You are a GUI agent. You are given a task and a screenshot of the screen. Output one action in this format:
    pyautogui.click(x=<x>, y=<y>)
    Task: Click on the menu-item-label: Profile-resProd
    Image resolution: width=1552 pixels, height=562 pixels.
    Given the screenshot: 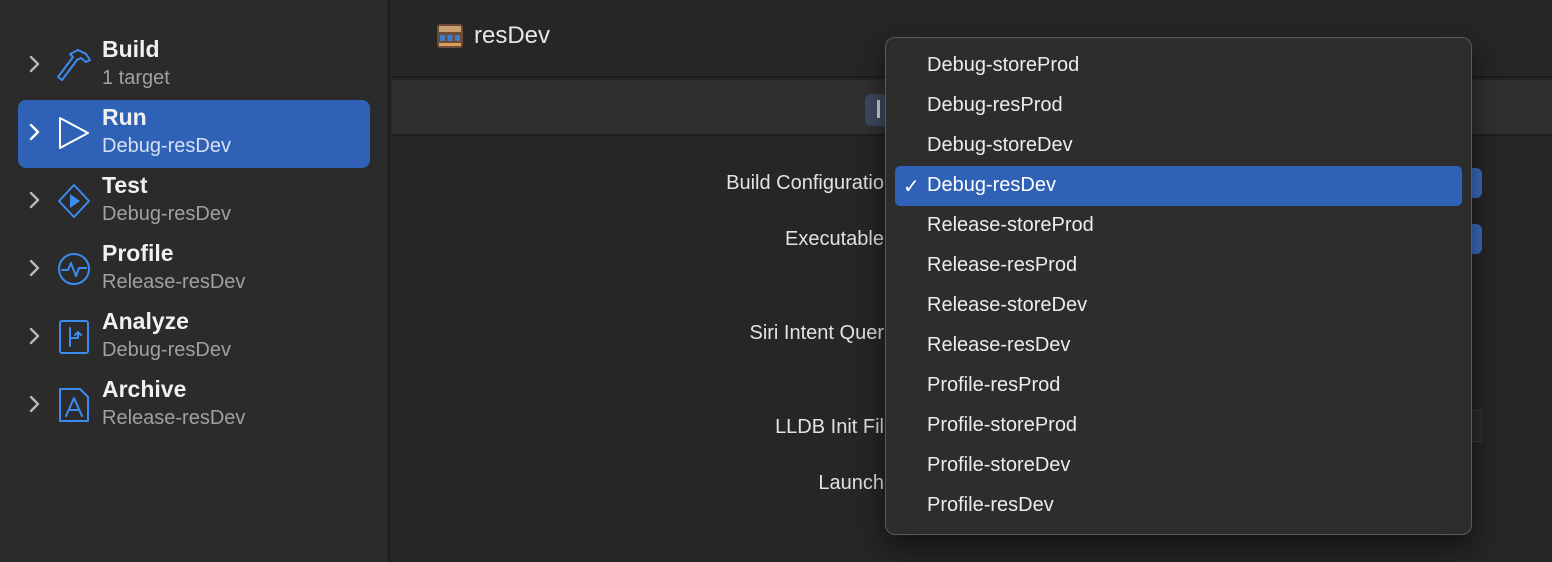 What is the action you would take?
    pyautogui.click(x=994, y=385)
    